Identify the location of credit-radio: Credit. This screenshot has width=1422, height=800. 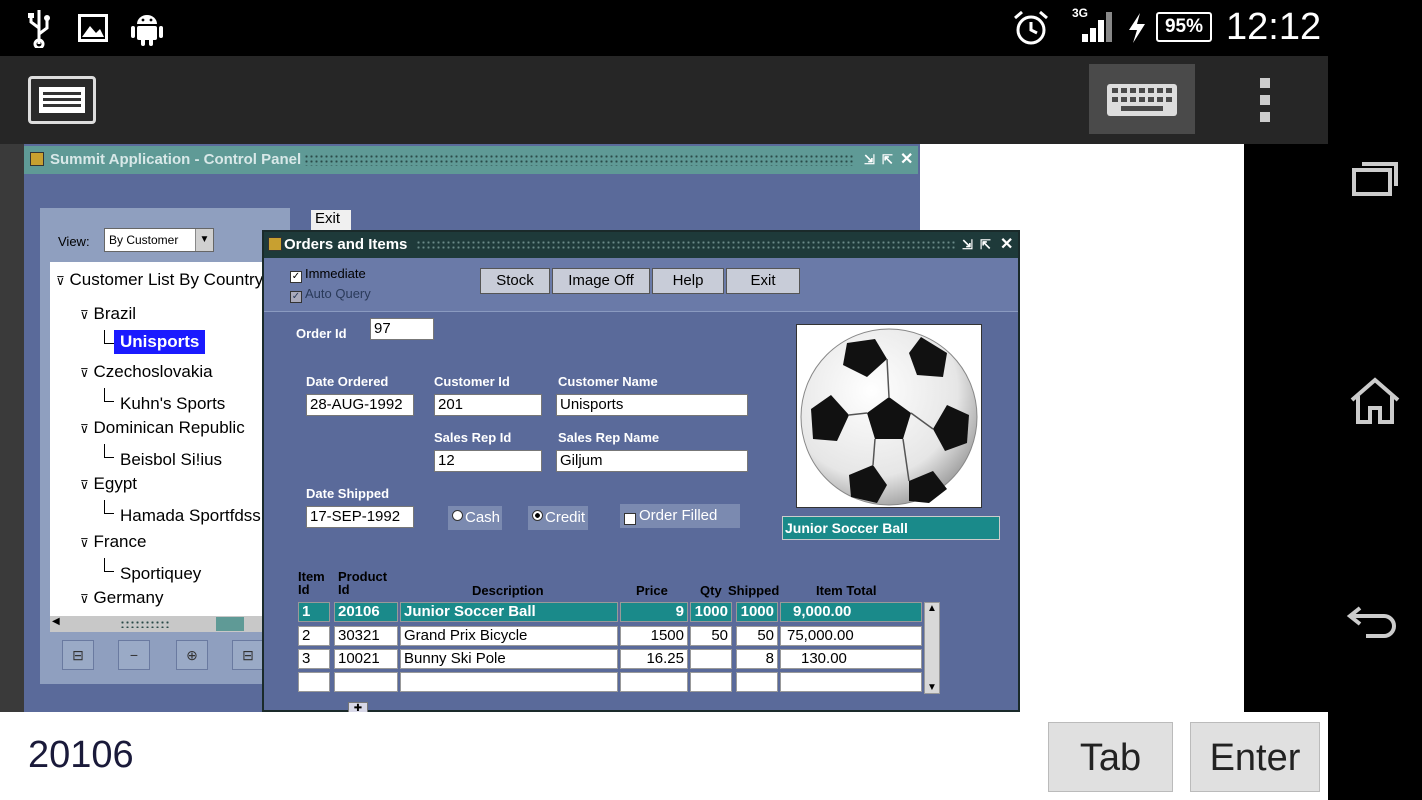
(558, 518).